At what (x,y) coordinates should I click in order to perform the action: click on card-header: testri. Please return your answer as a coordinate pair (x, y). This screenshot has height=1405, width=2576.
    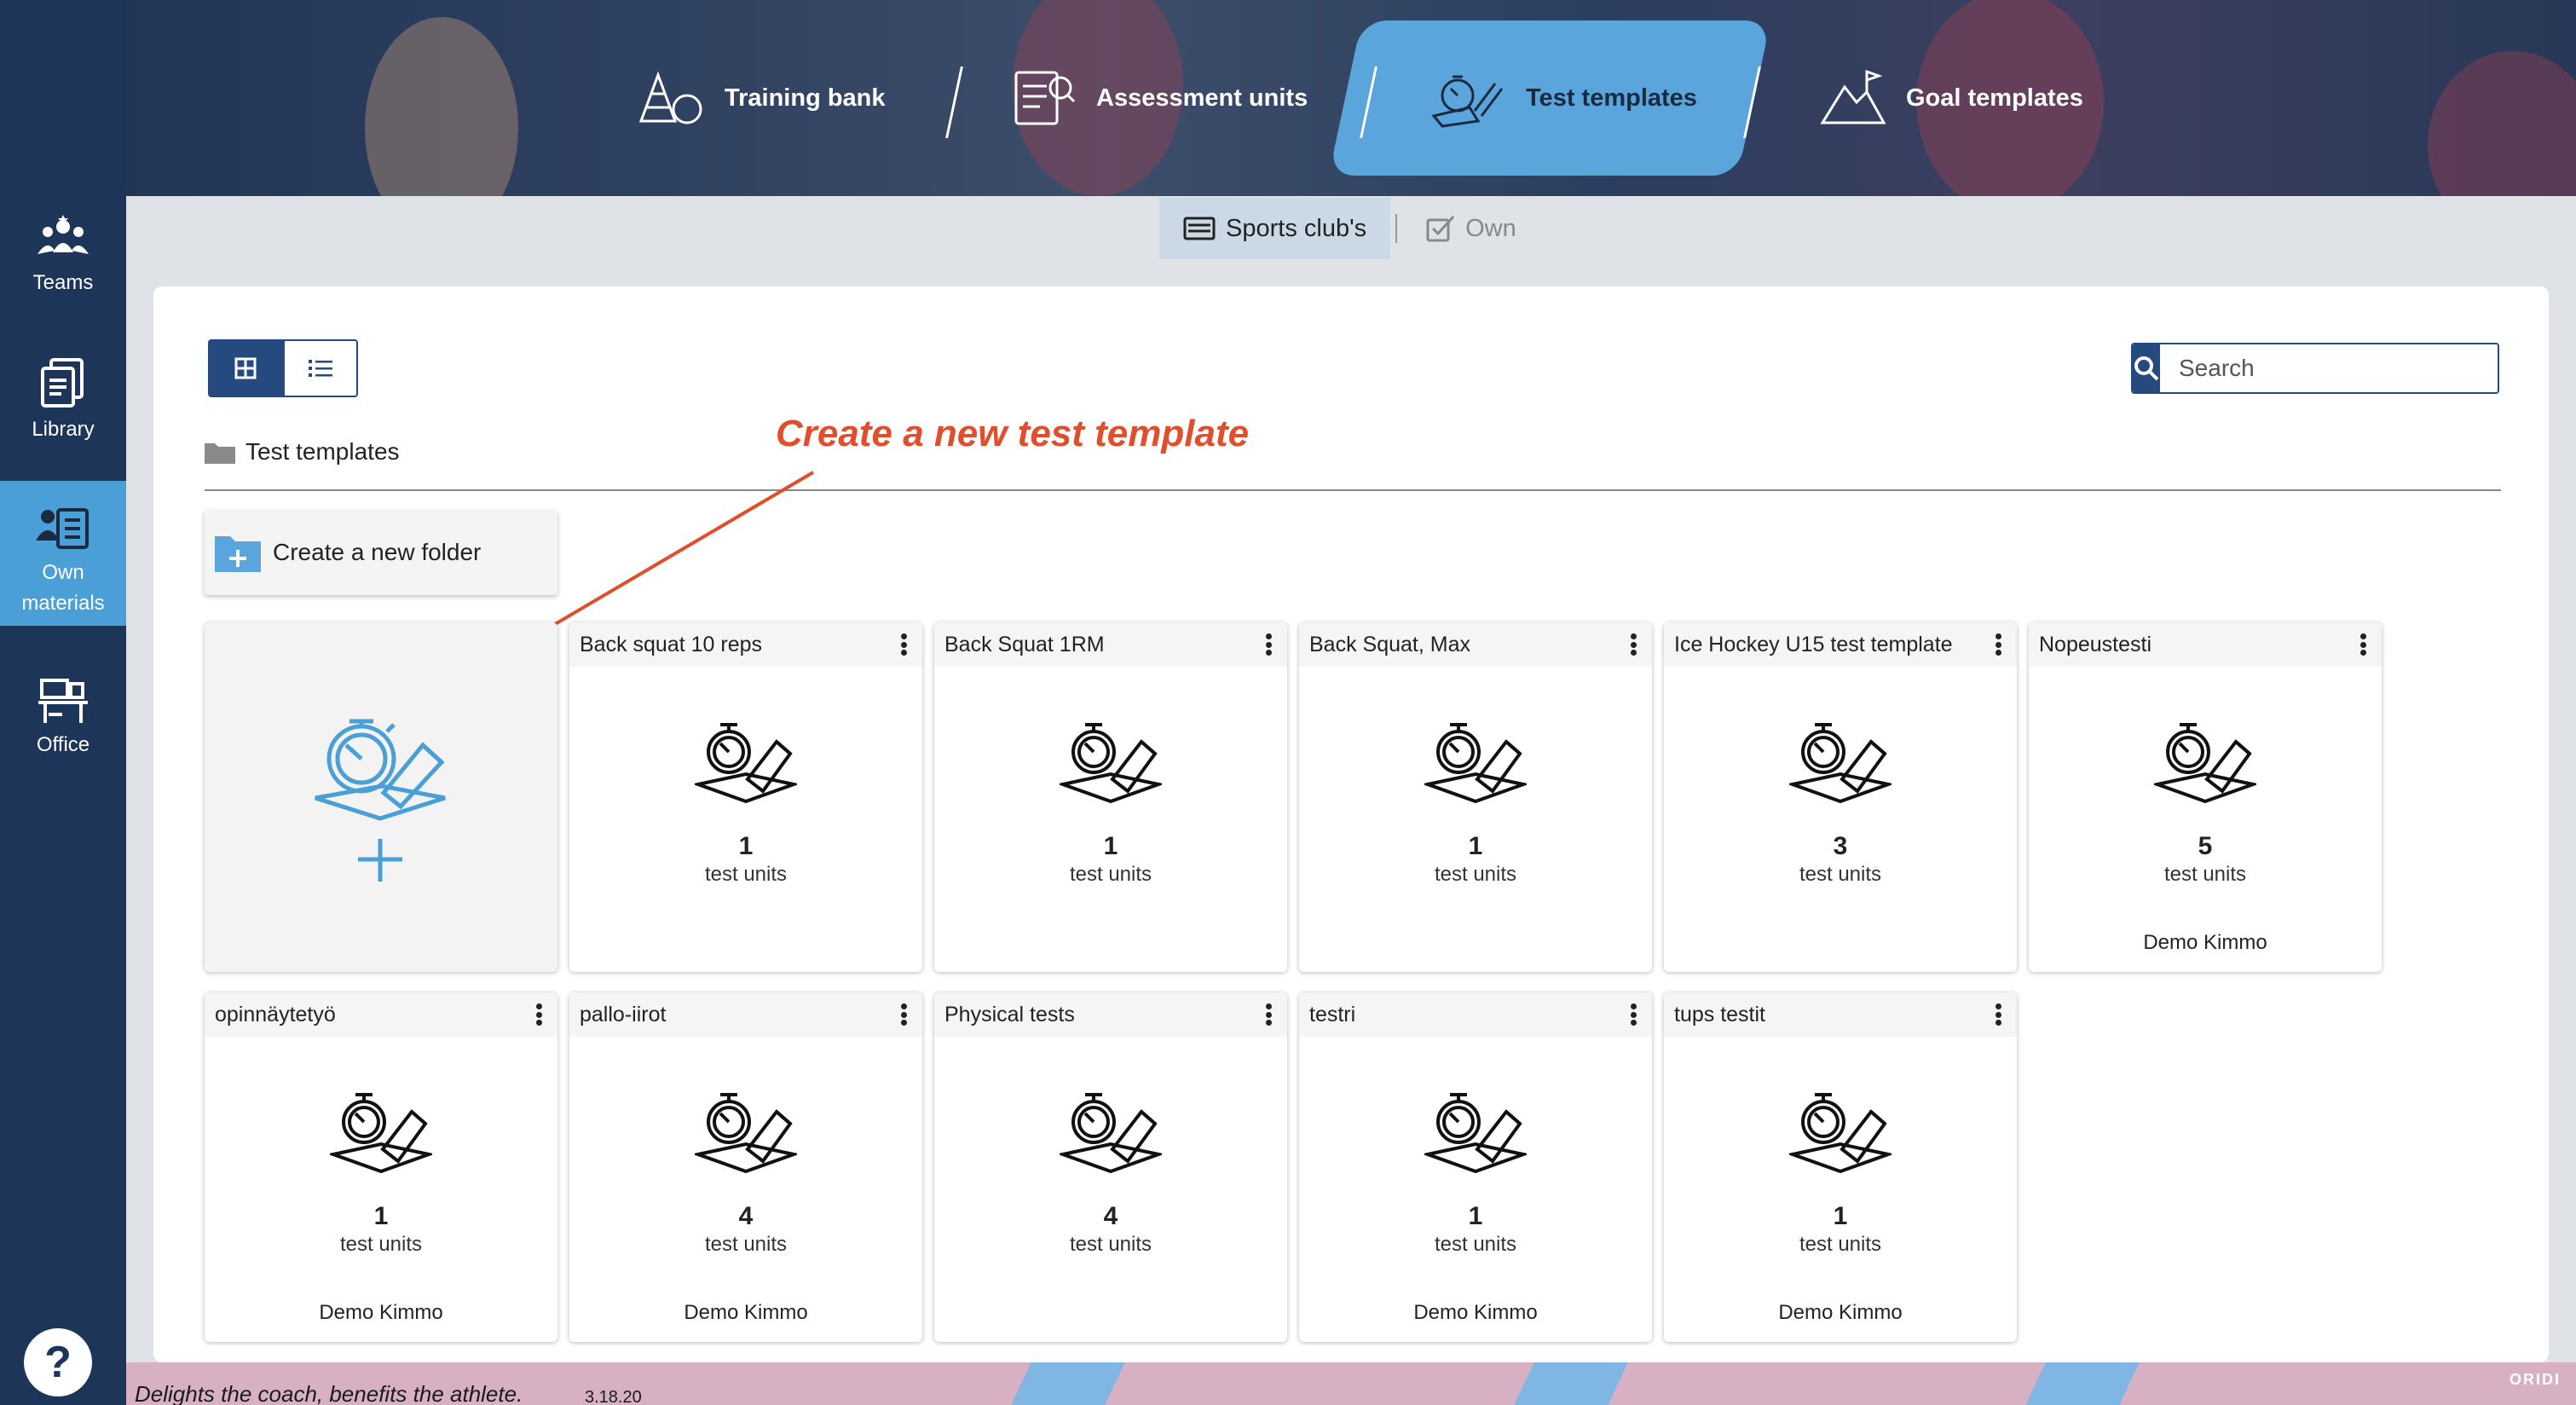
    Looking at the image, I should click on (1475, 1014).